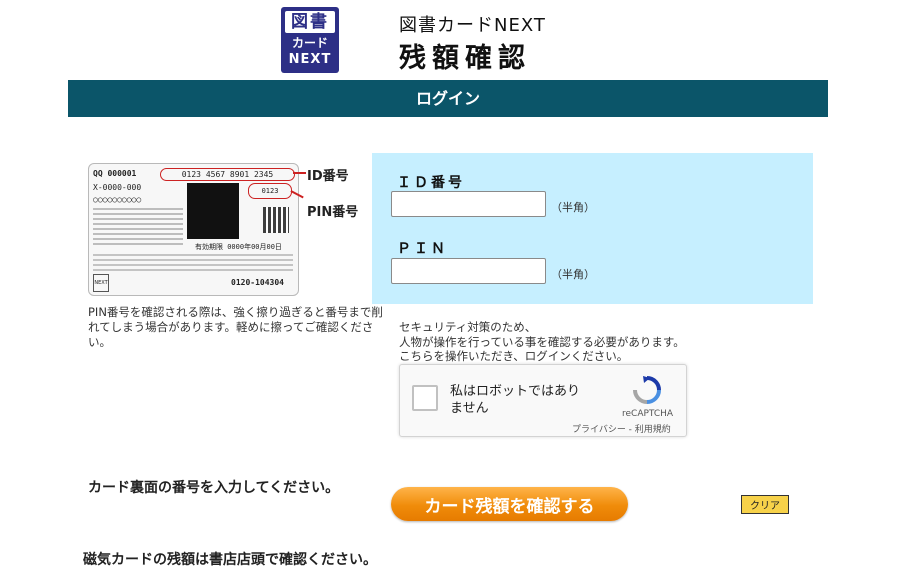 Image resolution: width=900 pixels, height=580 pixels. Describe the element at coordinates (621, 428) in the screenshot. I see `recaptcha-privacy-terms-link: プライバシー - 利用規約` at that location.